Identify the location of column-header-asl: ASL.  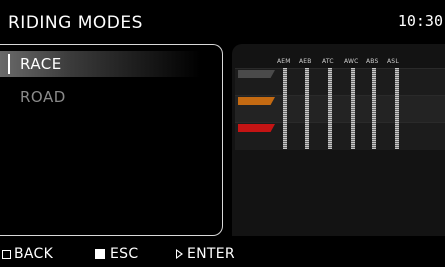
(393, 61).